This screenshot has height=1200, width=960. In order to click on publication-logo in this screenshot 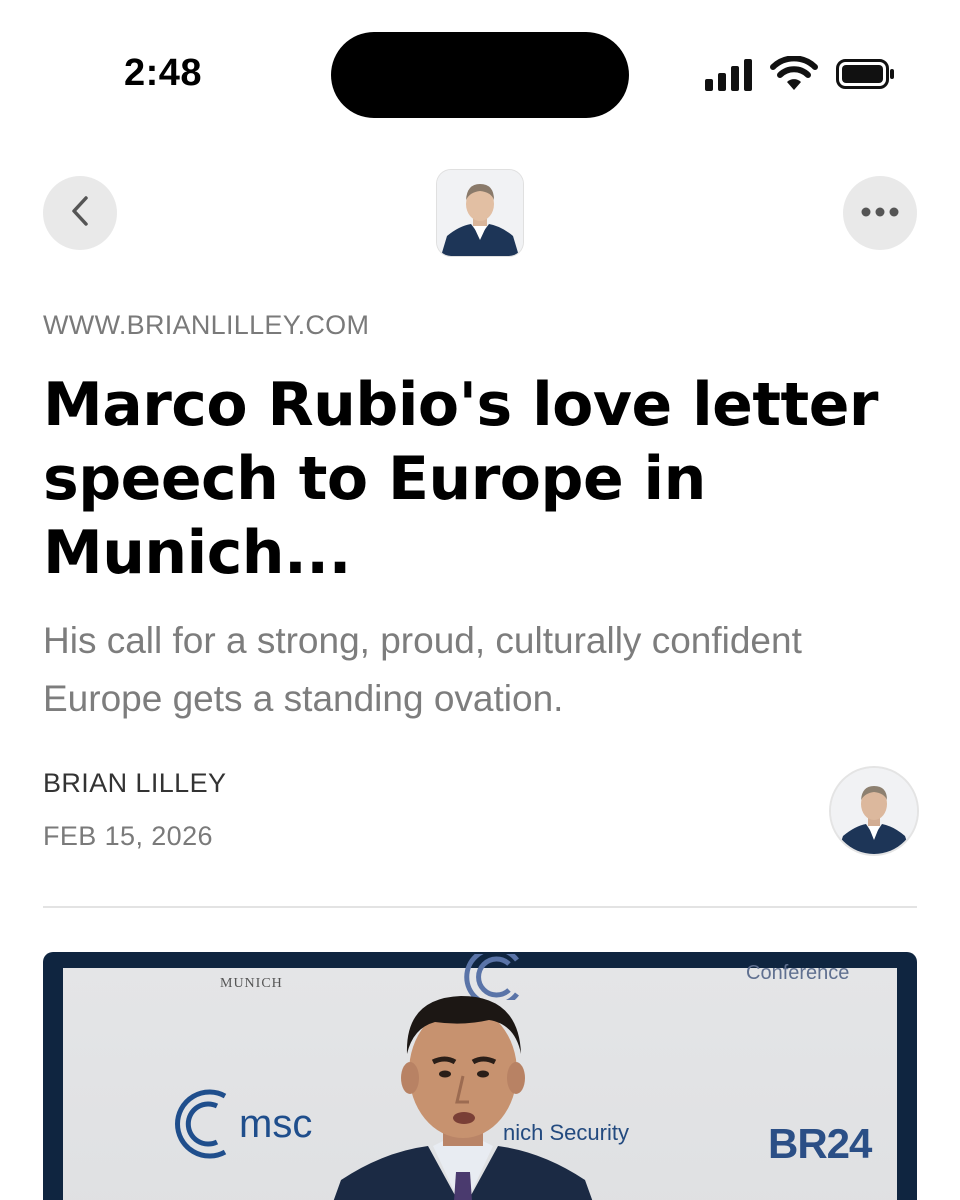, I will do `click(480, 213)`.